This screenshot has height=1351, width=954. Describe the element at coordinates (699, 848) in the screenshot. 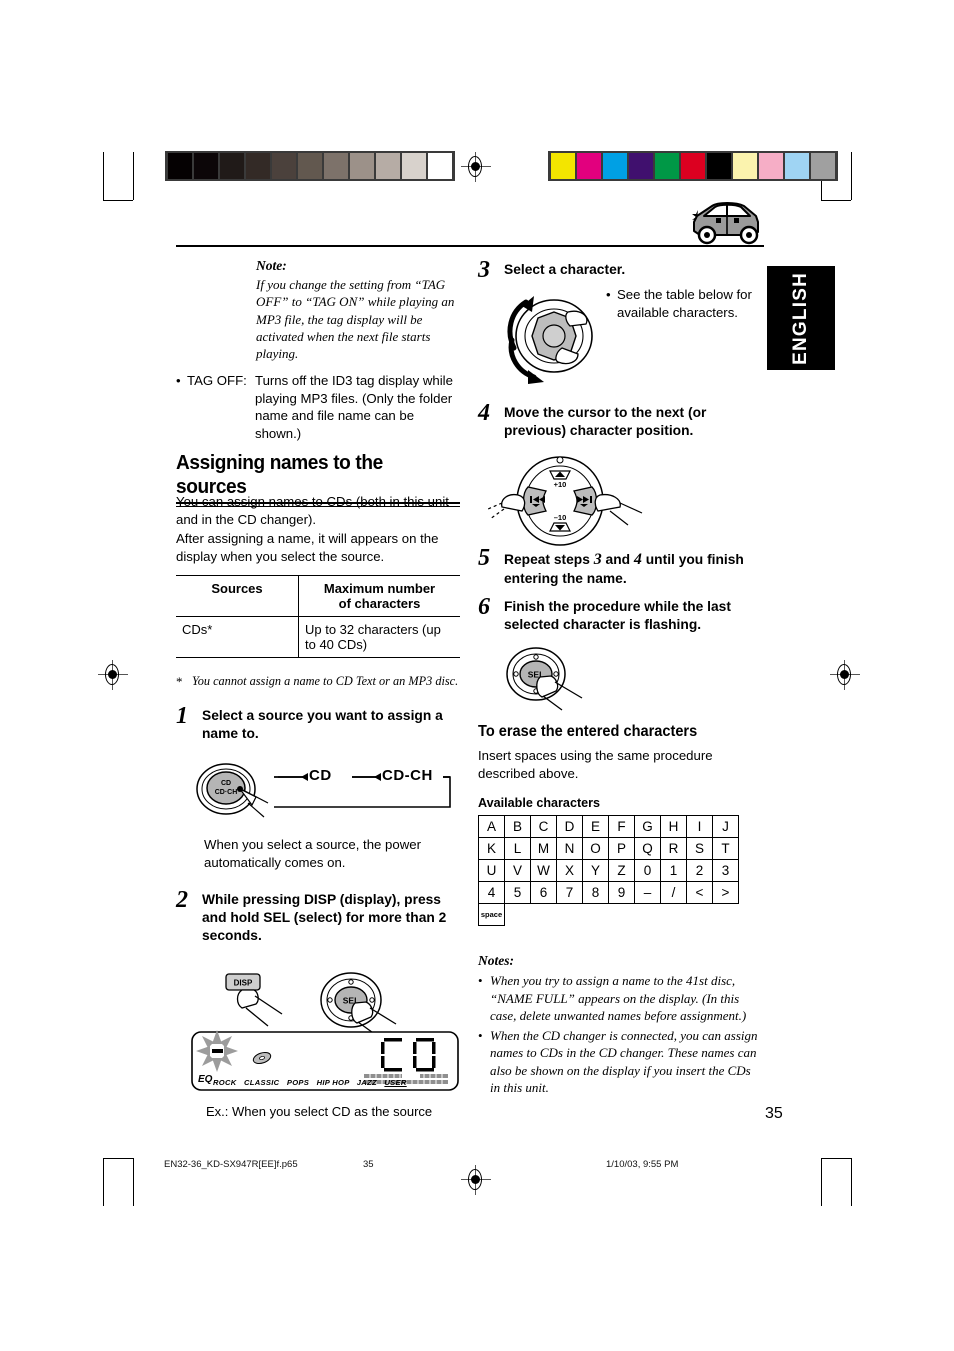

I see `char-cell: S` at that location.